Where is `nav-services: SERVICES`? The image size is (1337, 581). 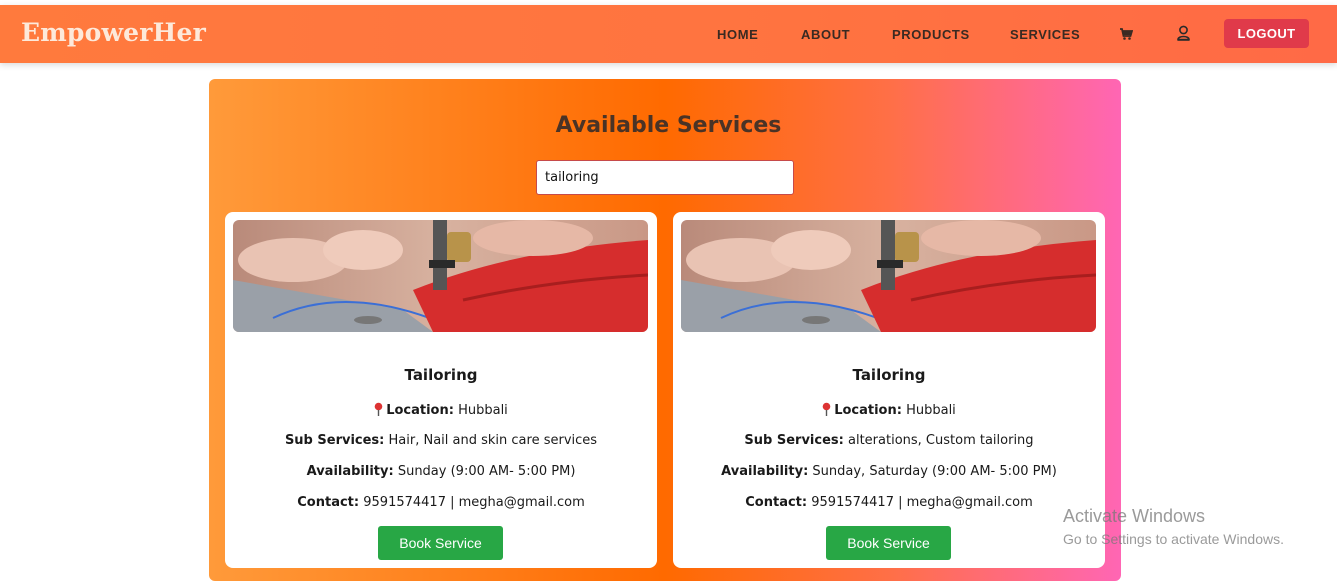 nav-services: SERVICES is located at coordinates (1045, 34).